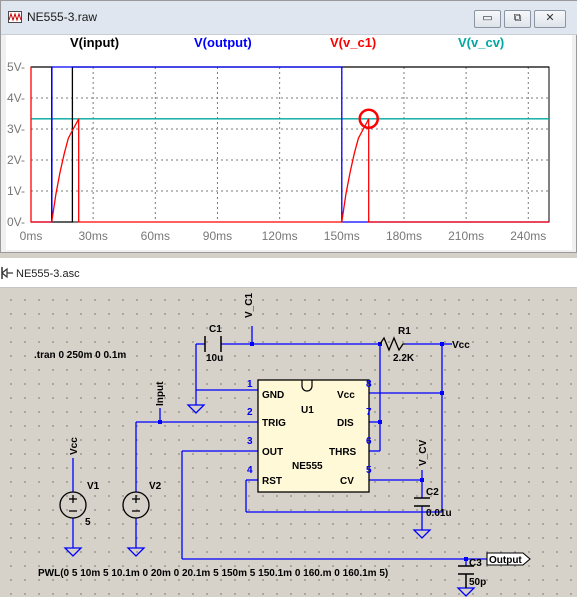 This screenshot has height=597, width=577. Describe the element at coordinates (250, 441) in the screenshot. I see `pin-number-3: 3` at that location.